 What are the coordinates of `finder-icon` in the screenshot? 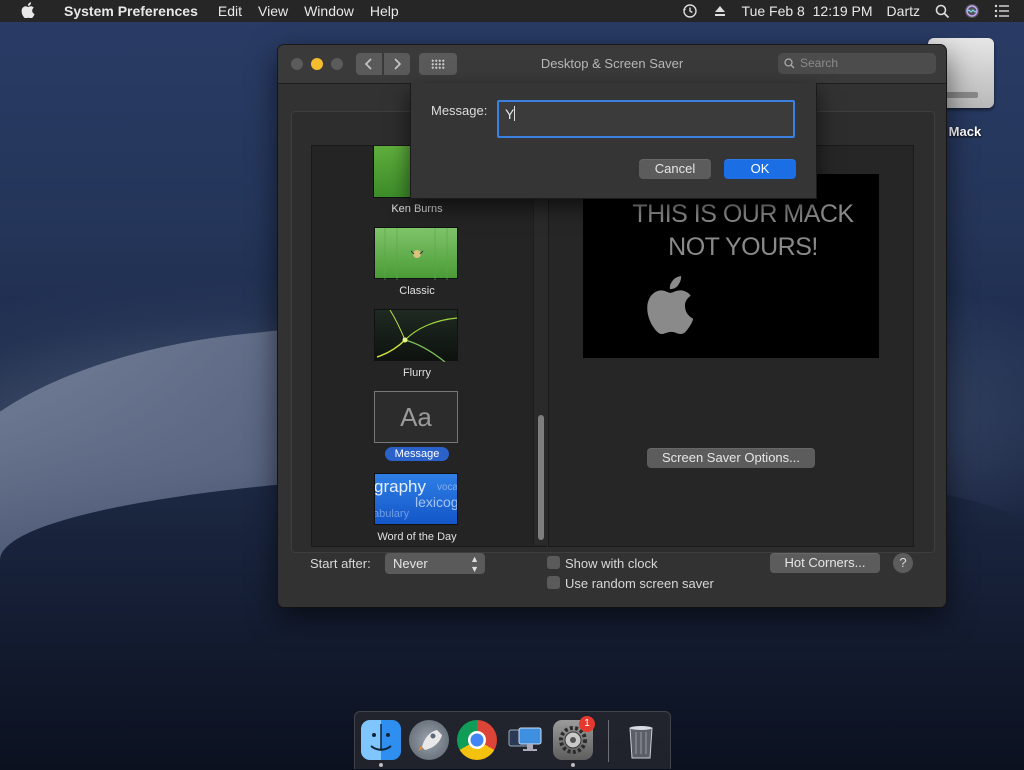 It's located at (381, 740).